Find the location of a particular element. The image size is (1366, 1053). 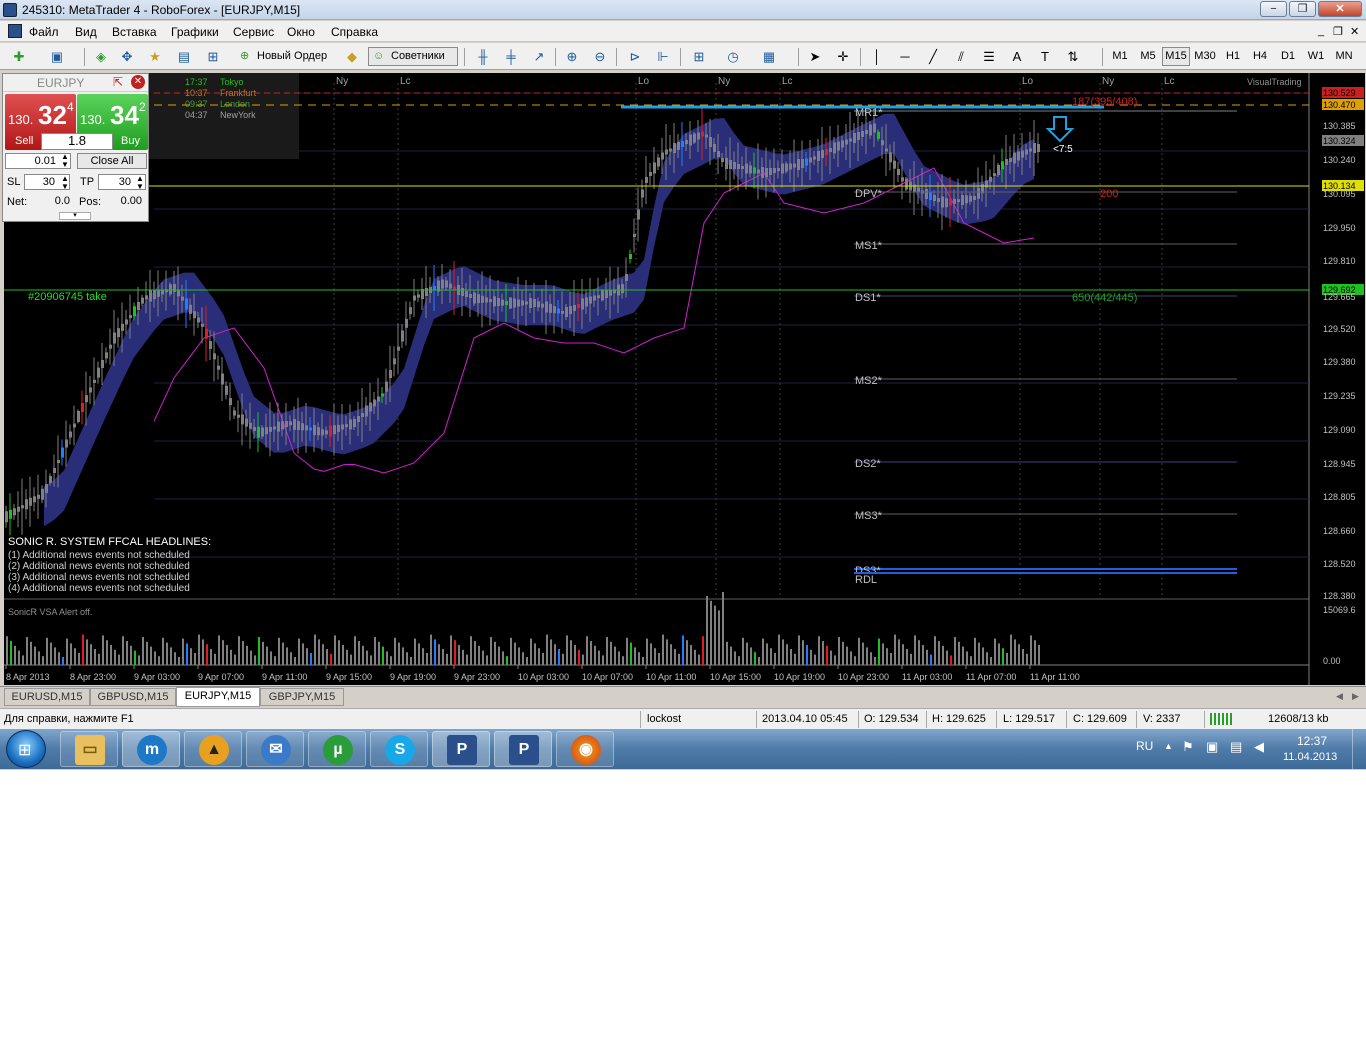

tf-w1: W1 is located at coordinates (1316, 56).